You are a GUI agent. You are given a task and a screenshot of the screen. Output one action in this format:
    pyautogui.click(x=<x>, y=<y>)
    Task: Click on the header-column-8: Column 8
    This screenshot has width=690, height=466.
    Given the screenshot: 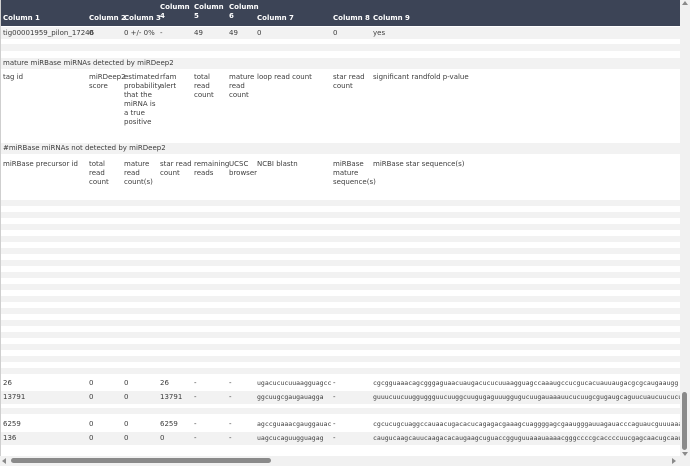 What is the action you would take?
    pyautogui.click(x=351, y=18)
    